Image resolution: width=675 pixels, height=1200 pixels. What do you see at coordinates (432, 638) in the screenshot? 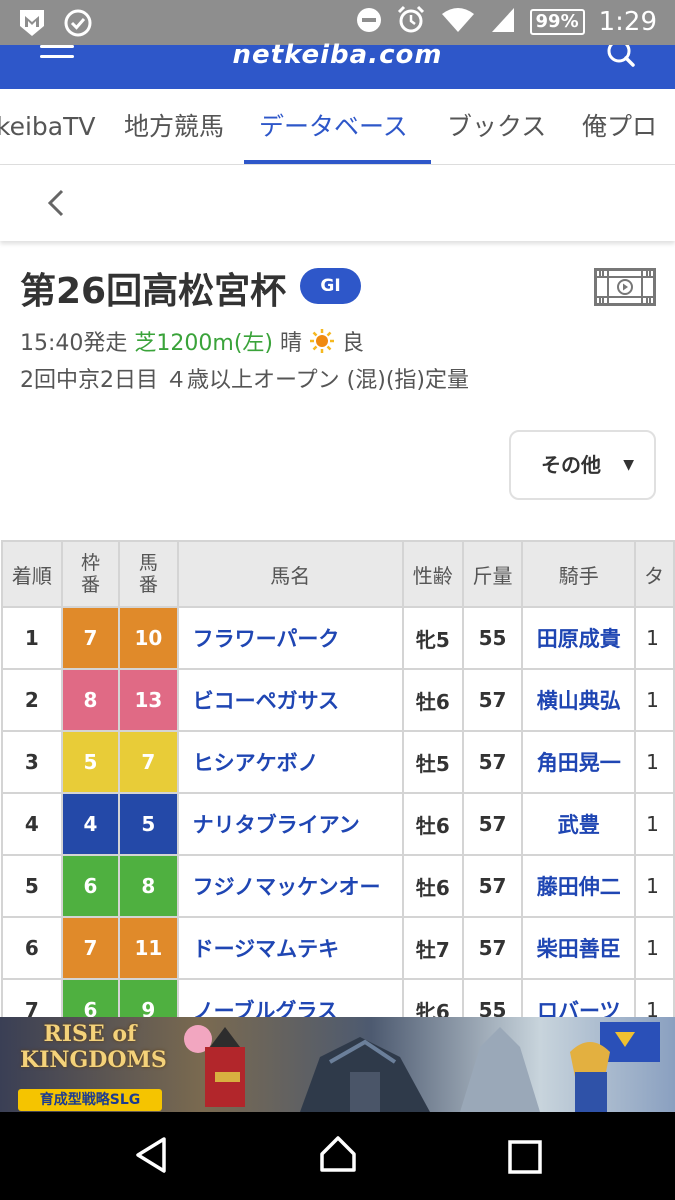
I see `sex-age-cell: 牝5` at bounding box center [432, 638].